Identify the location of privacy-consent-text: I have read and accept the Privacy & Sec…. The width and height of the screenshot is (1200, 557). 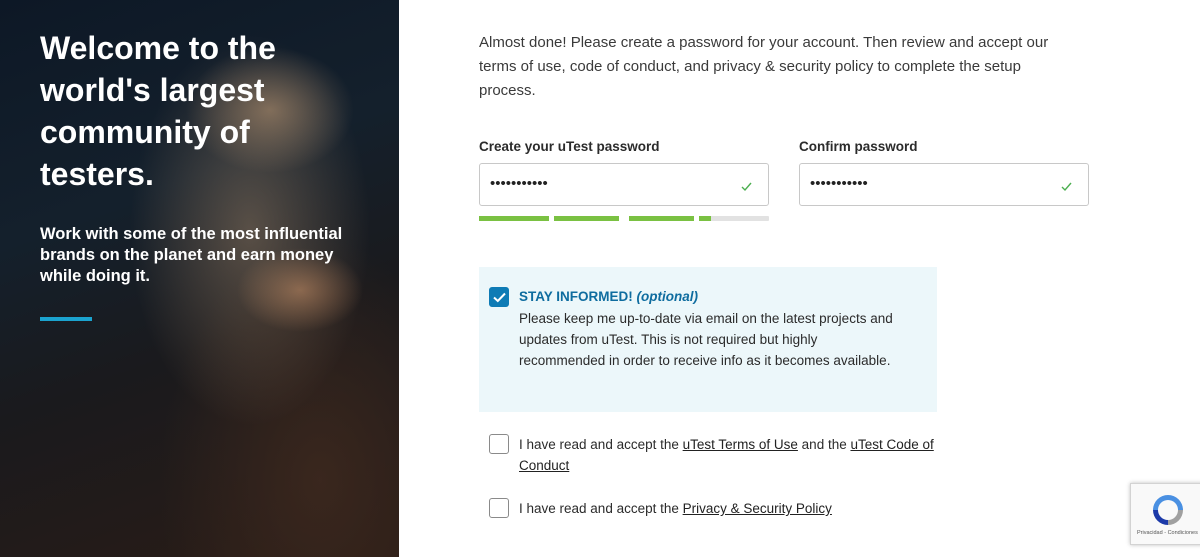
(729, 508).